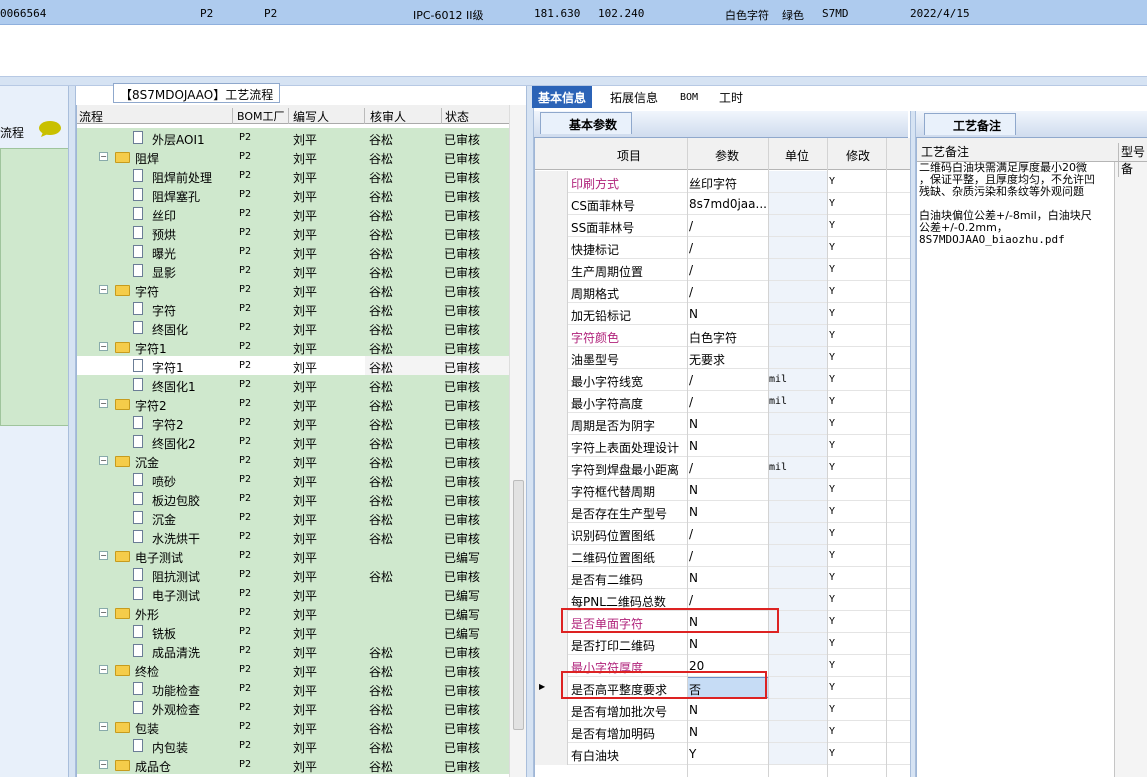 The width and height of the screenshot is (1147, 777). What do you see at coordinates (723, 270) in the screenshot?
I see `param-row: 生产周期位置 / Y` at bounding box center [723, 270].